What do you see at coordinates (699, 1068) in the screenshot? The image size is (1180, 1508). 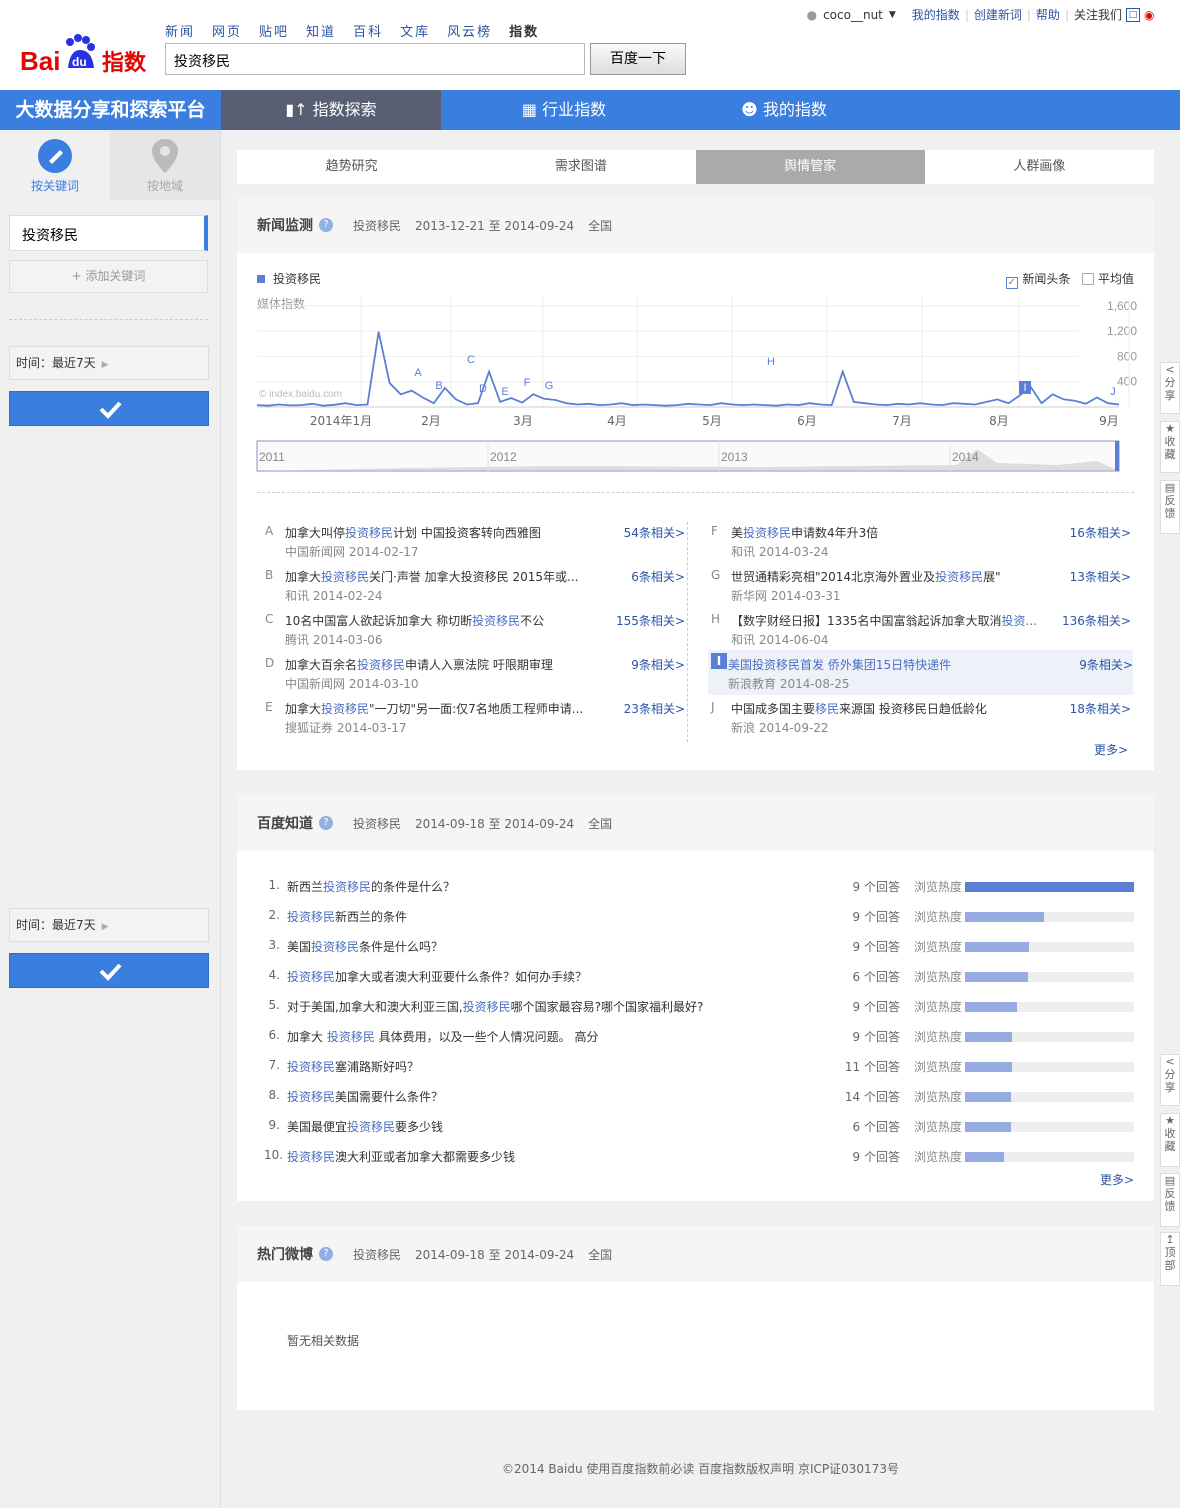 I see `question-row: 7. 投资移民塞浦路斯好吗？ 11 个回答 浏览热度` at bounding box center [699, 1068].